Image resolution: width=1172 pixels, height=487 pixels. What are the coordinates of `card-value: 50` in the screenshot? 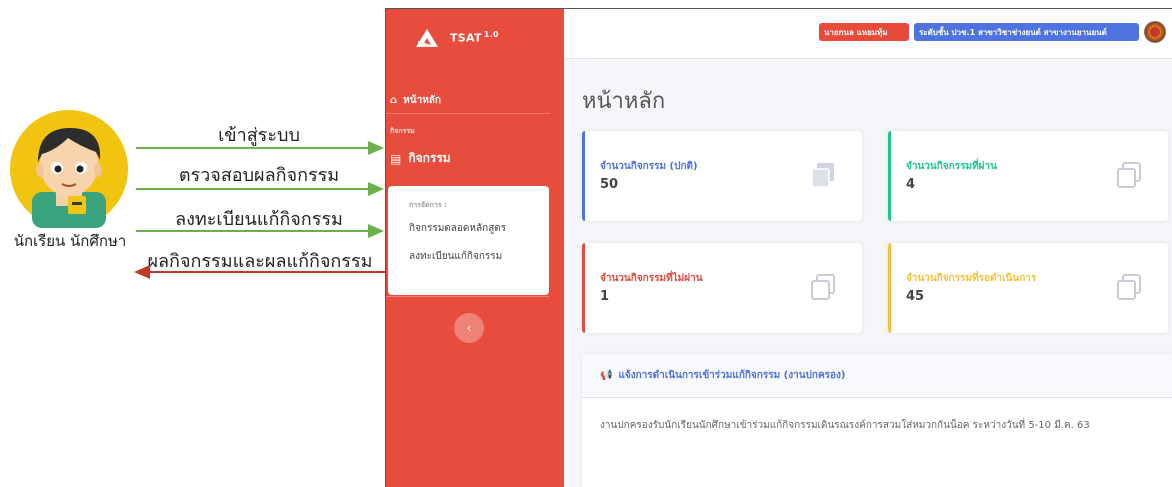 It's located at (609, 184).